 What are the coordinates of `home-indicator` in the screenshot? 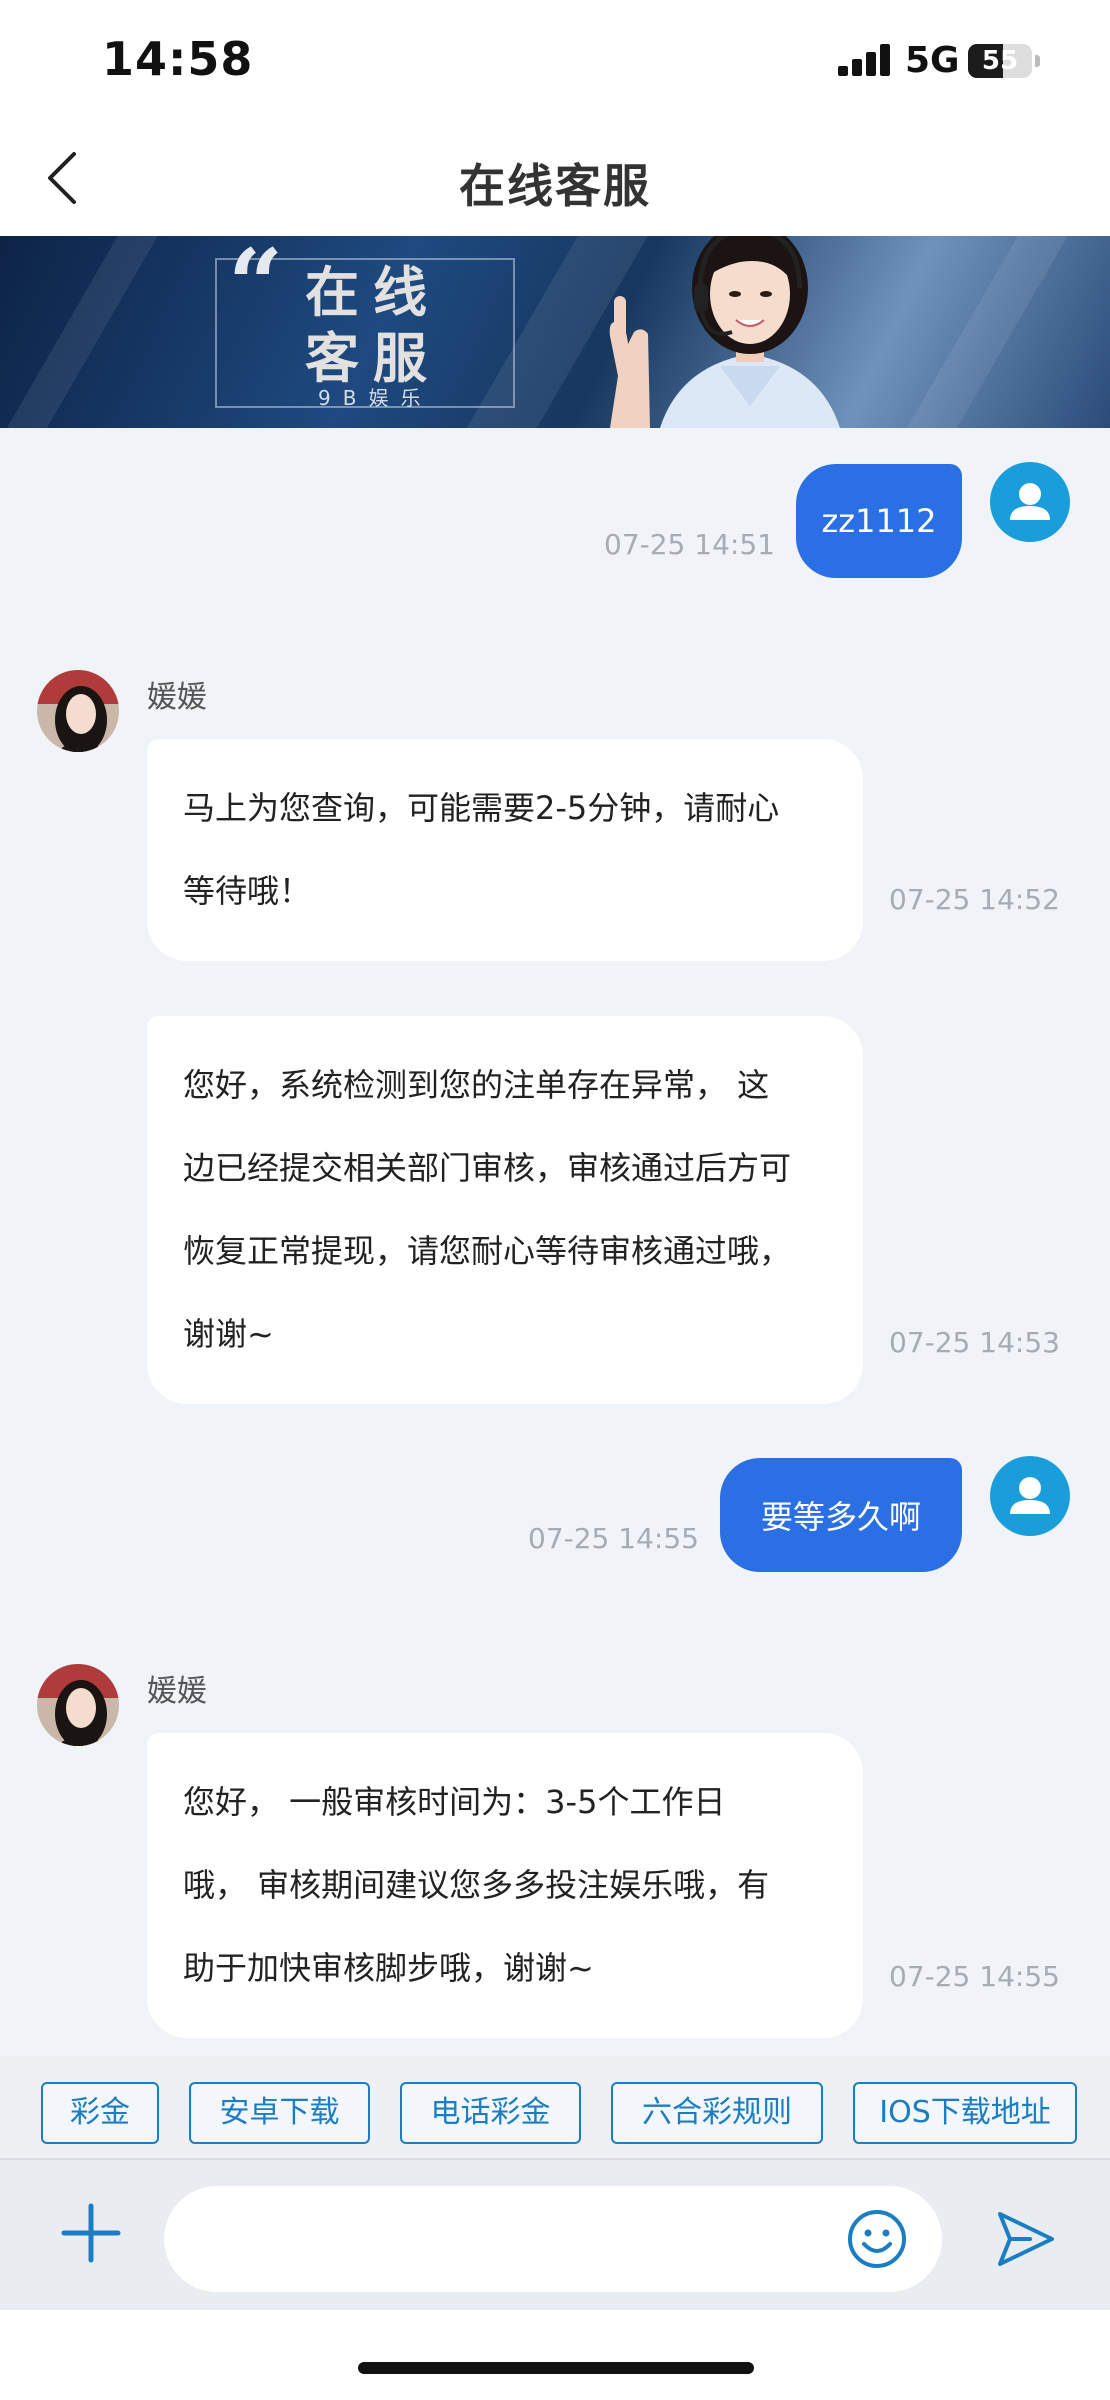 It's located at (556, 2368).